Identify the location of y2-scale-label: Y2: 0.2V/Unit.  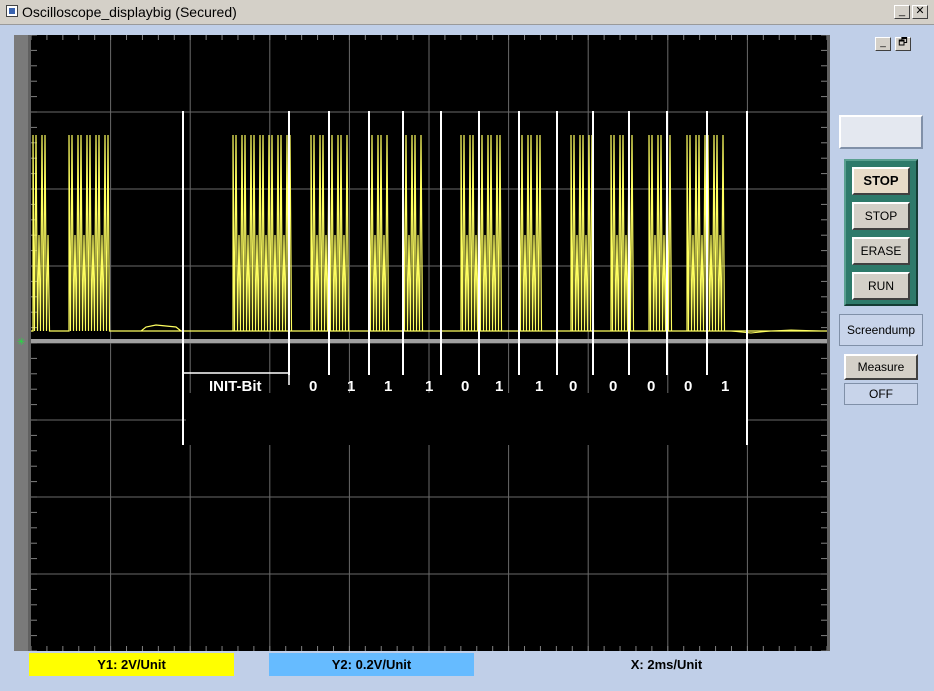
(371, 664).